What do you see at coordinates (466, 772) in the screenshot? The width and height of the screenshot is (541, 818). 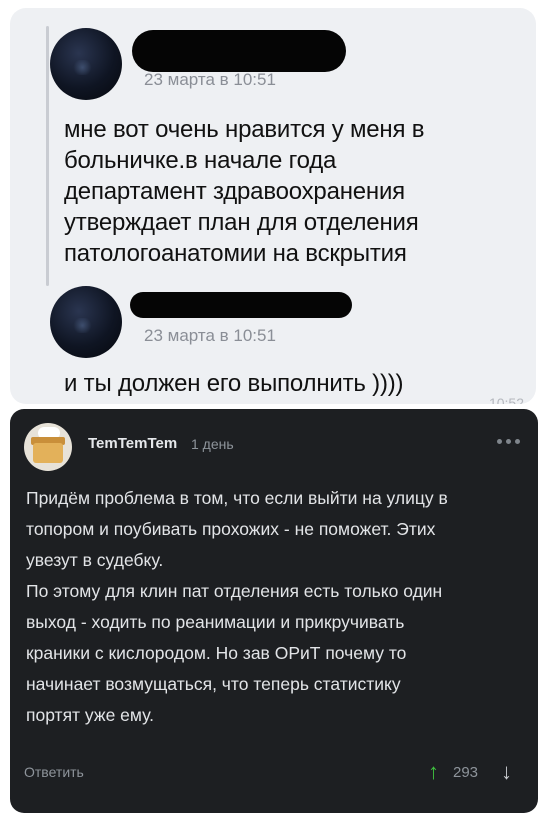 I see `comment-rating: 293` at bounding box center [466, 772].